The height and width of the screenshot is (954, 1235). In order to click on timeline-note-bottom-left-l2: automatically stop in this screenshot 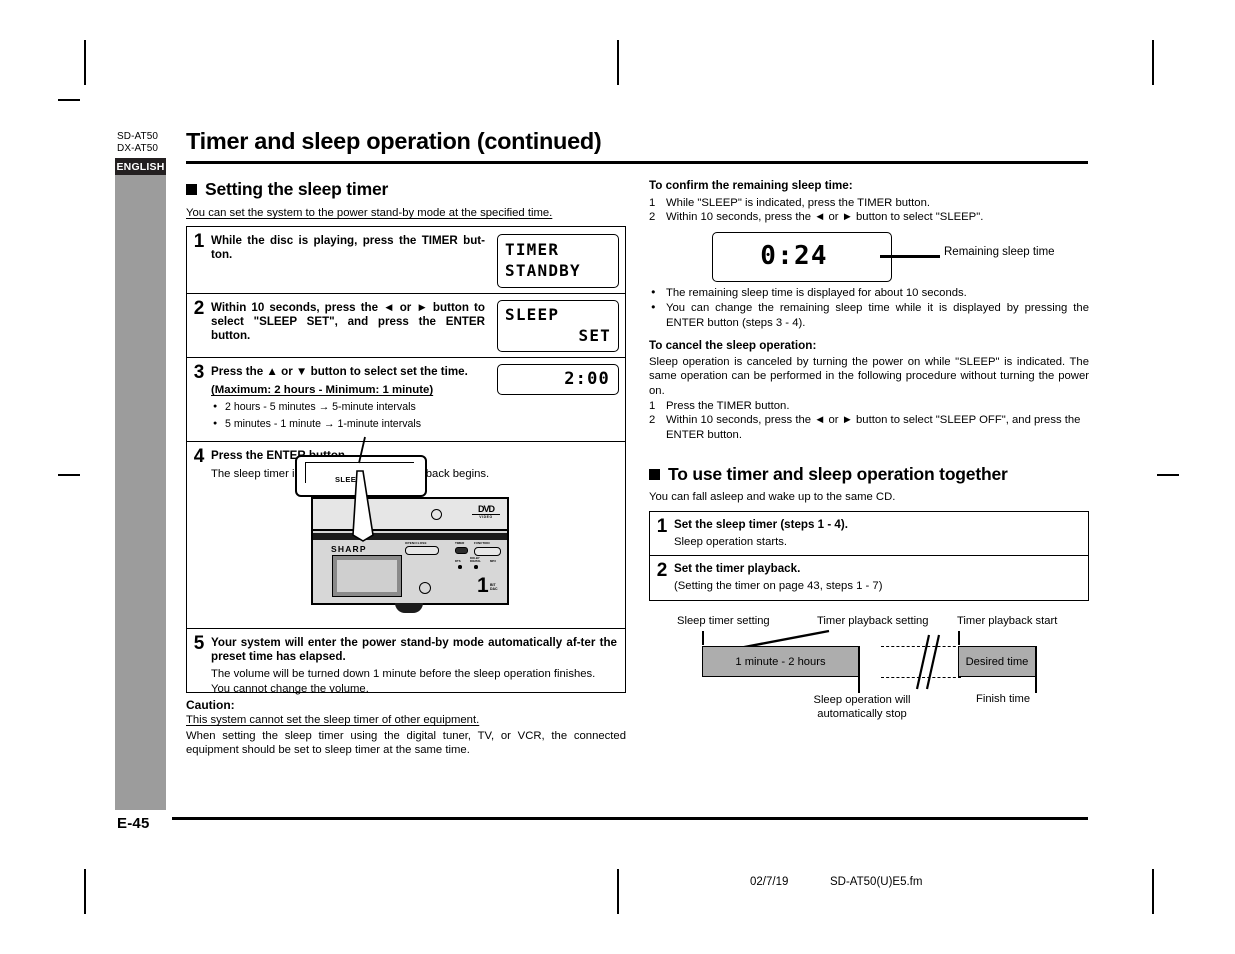, I will do `click(862, 714)`.